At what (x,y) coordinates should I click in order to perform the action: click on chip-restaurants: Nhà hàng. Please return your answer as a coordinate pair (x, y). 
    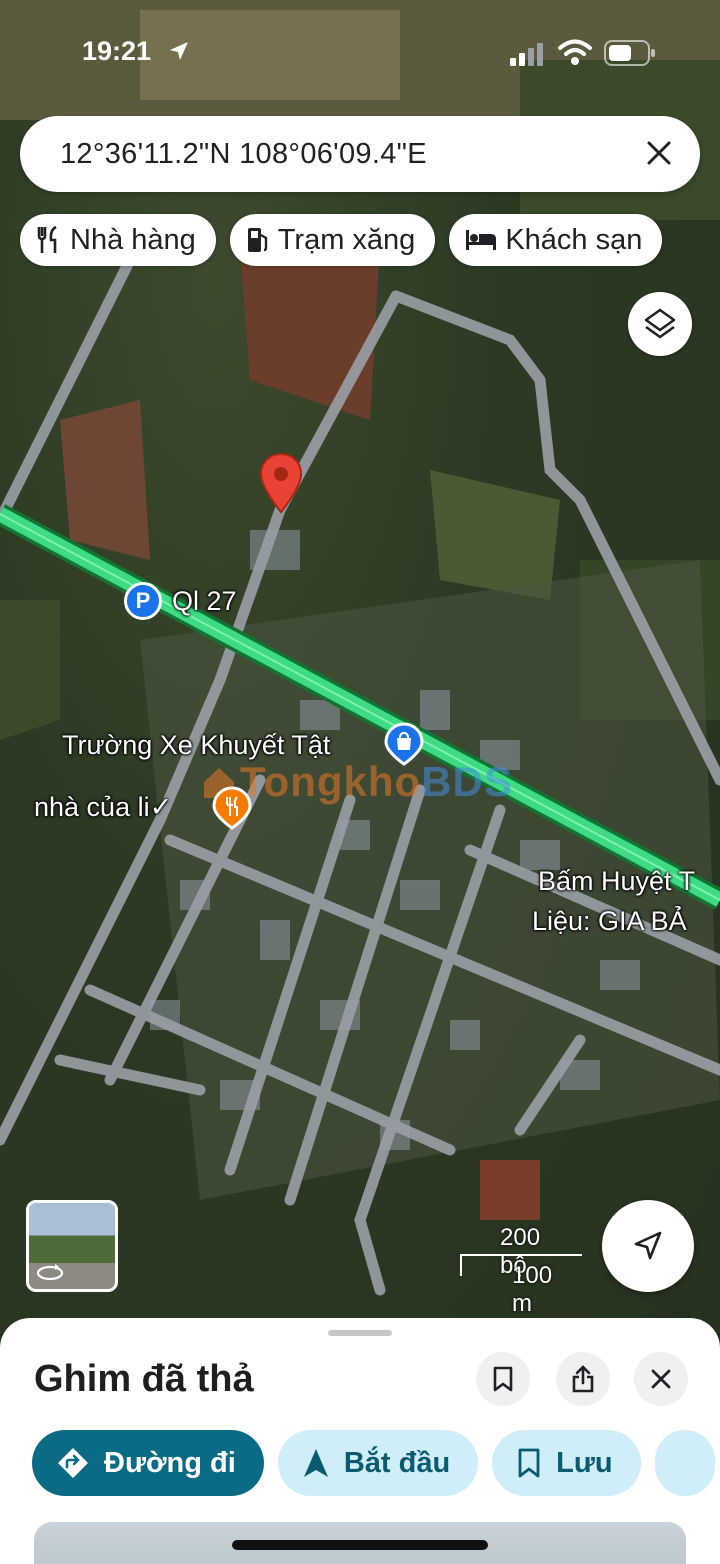
    Looking at the image, I should click on (118, 240).